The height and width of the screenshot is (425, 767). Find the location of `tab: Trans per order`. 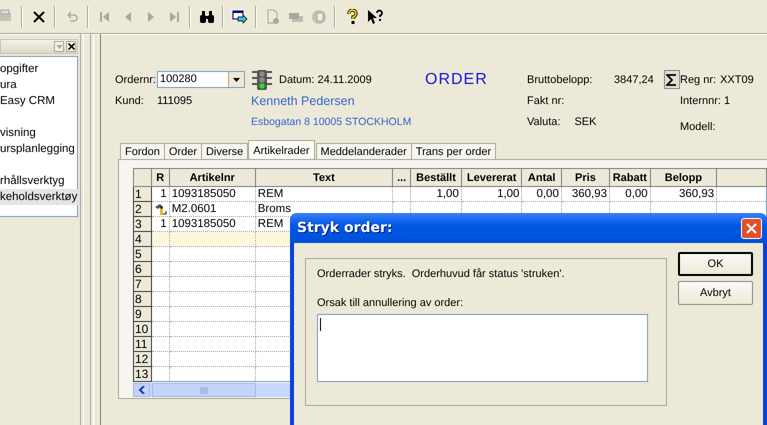

tab: Trans per order is located at coordinates (453, 151).